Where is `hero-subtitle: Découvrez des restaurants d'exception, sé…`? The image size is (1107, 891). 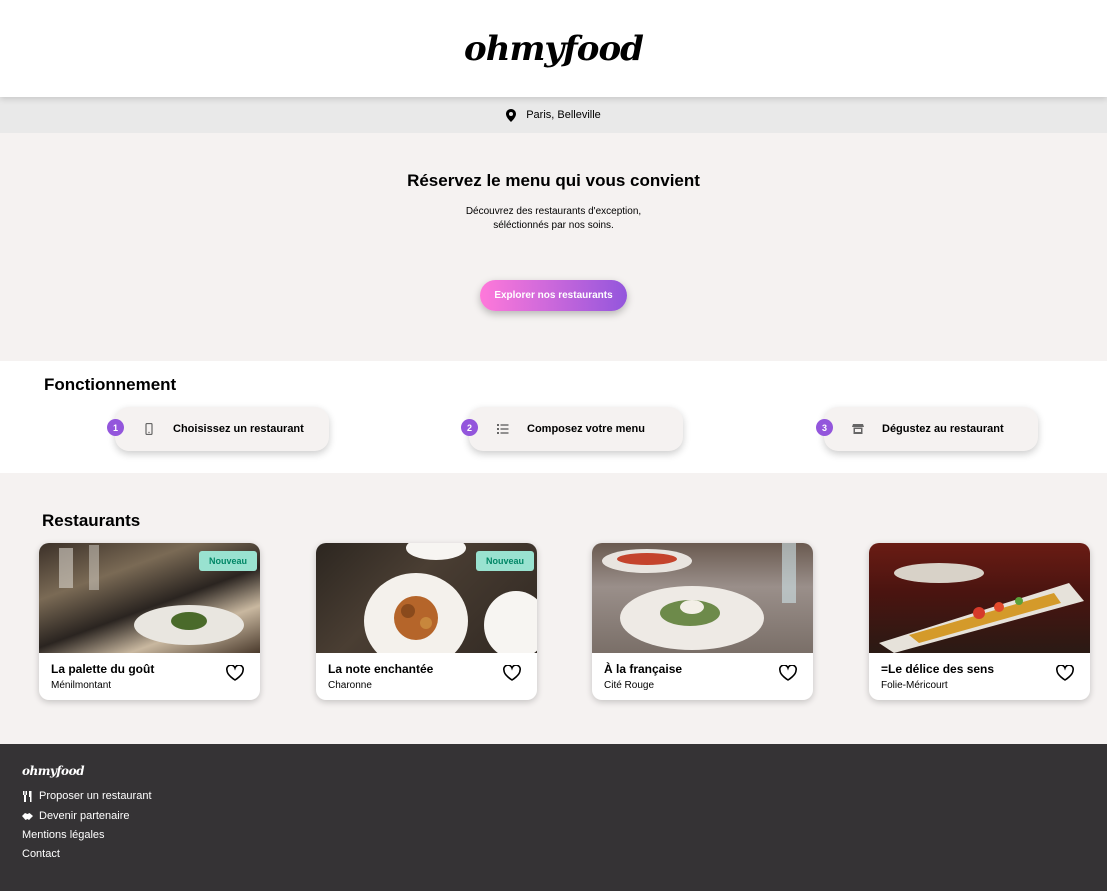 hero-subtitle: Découvrez des restaurants d'exception, sé… is located at coordinates (553, 219).